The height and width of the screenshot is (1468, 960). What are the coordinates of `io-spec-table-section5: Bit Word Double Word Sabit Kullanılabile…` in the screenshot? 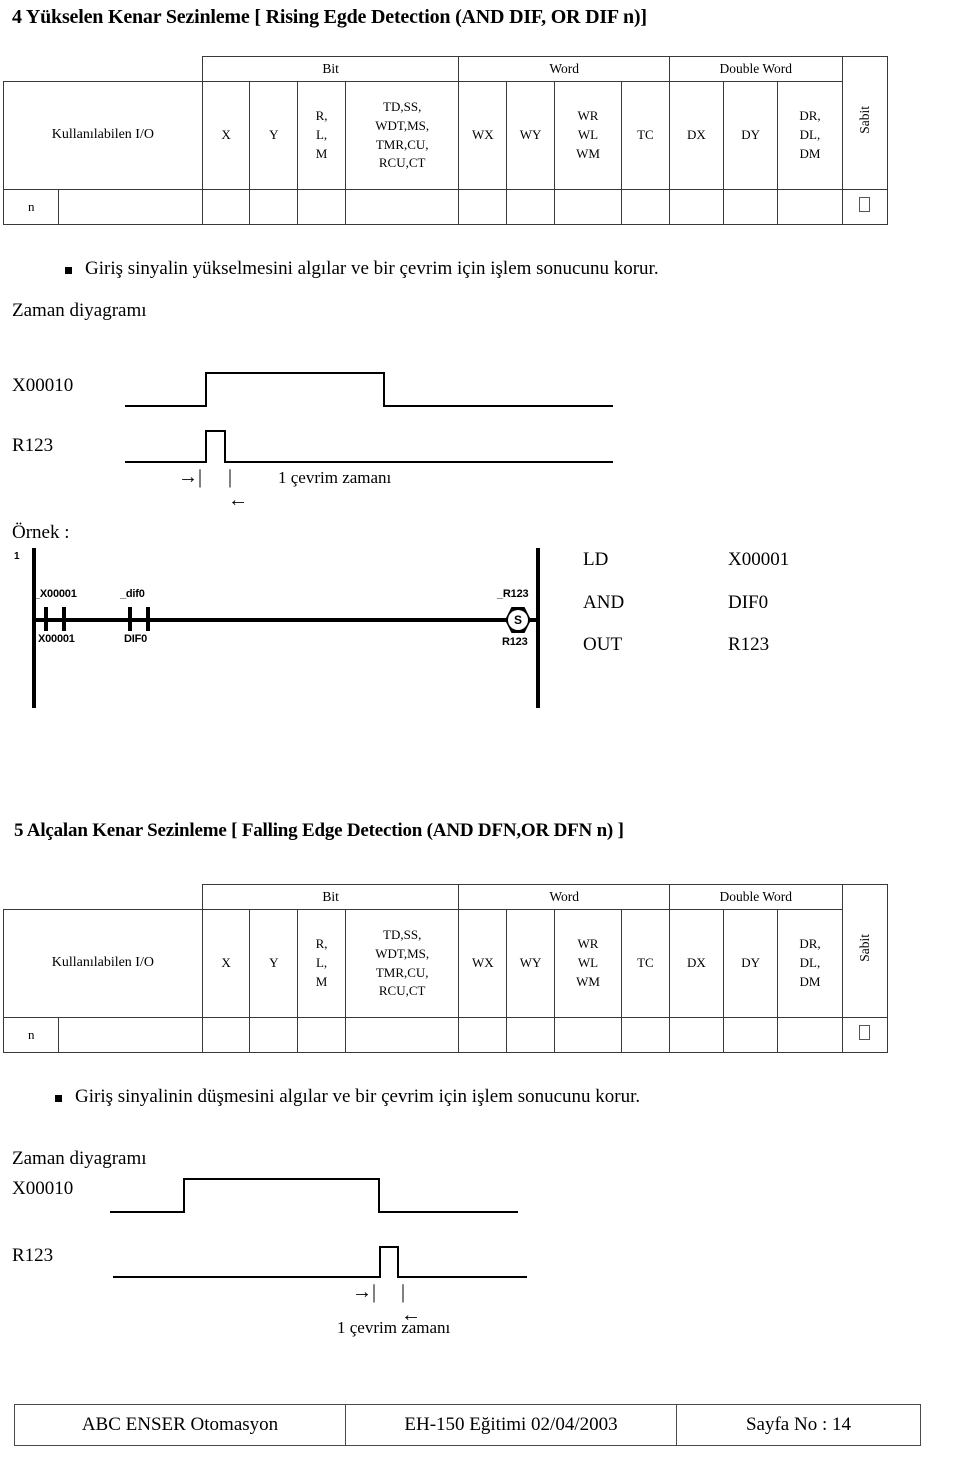 It's located at (445, 968).